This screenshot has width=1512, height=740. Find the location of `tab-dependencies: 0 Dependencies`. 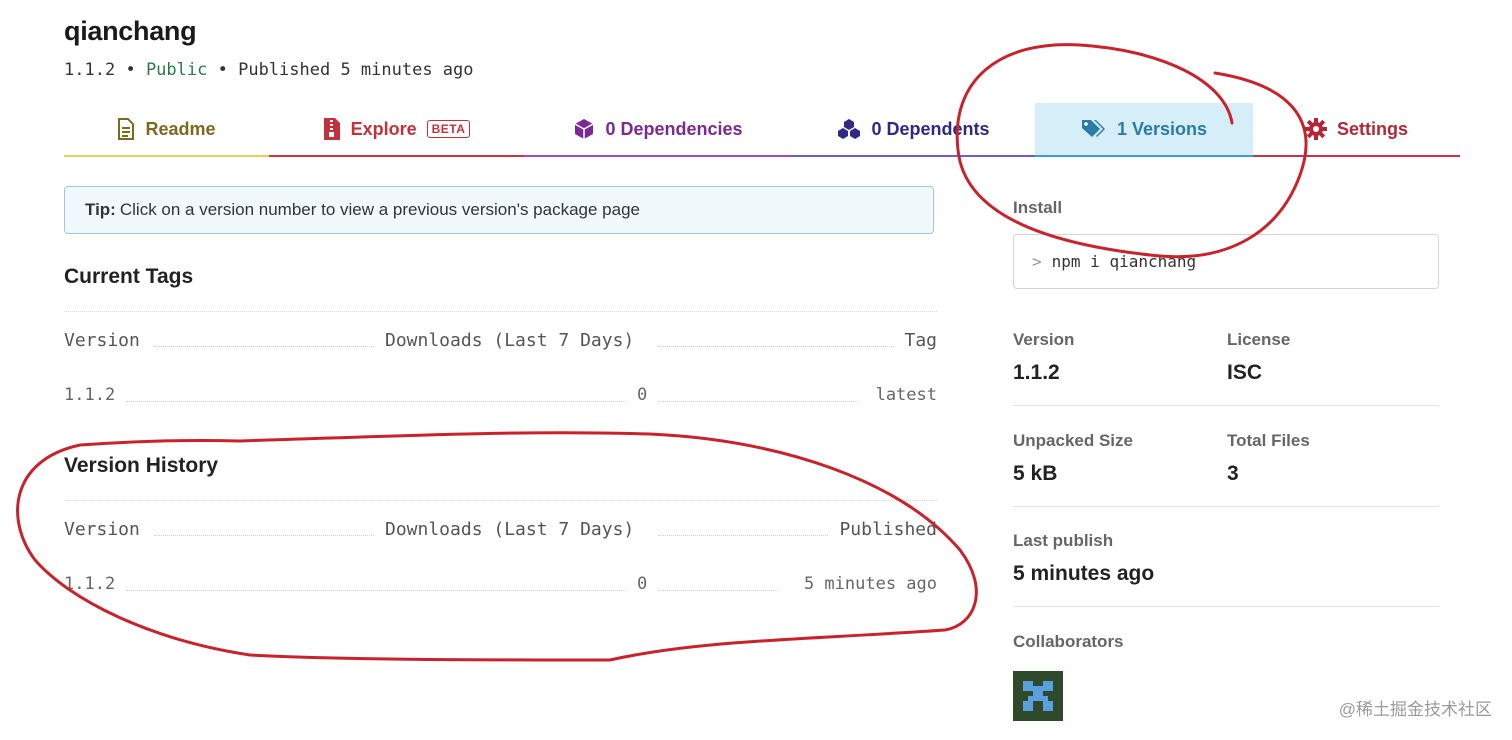

tab-dependencies: 0 Dependencies is located at coordinates (658, 130).